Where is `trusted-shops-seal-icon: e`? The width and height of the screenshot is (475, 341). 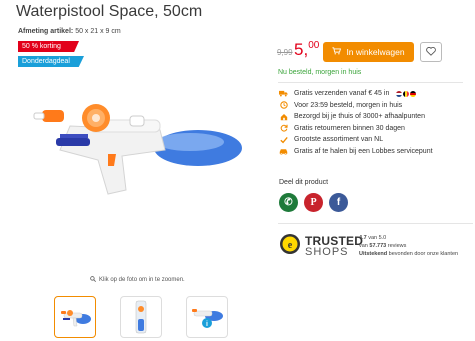
trusted-shops-seal-icon: e is located at coordinates (290, 246).